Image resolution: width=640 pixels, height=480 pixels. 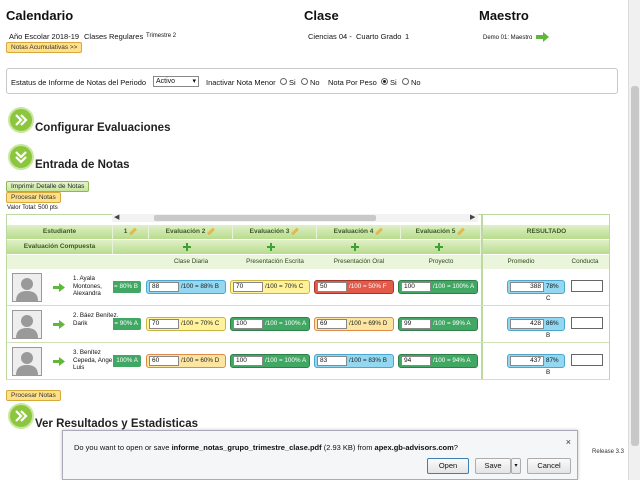 I want to click on eval-4-cell: 83/100 = 83% B, so click(x=354, y=361).